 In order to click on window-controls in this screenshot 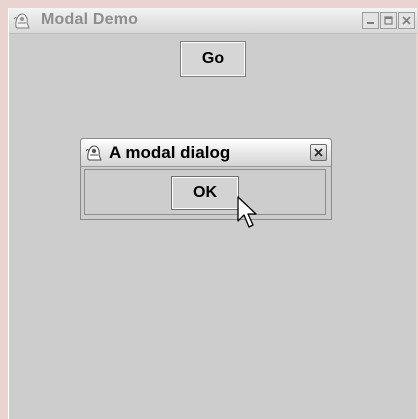, I will do `click(388, 20)`.